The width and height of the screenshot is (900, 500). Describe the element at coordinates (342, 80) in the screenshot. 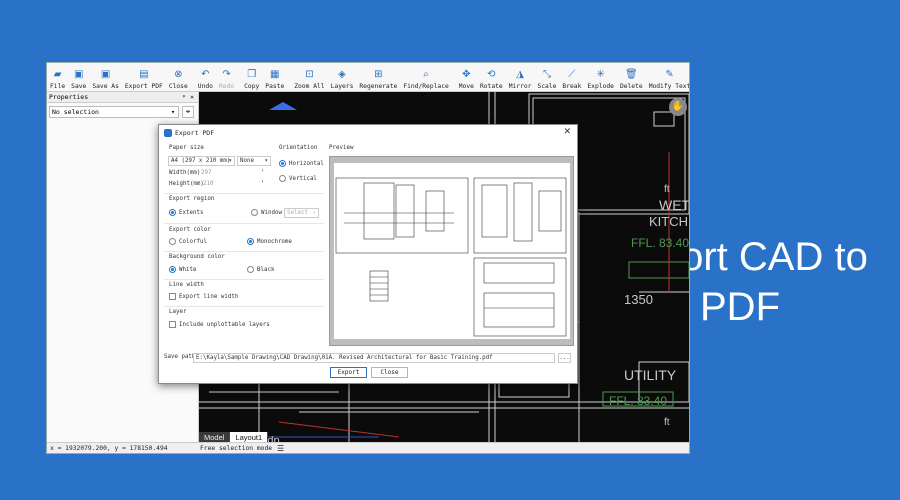

I see `toolbar-layers-button: ◈ Layers` at that location.